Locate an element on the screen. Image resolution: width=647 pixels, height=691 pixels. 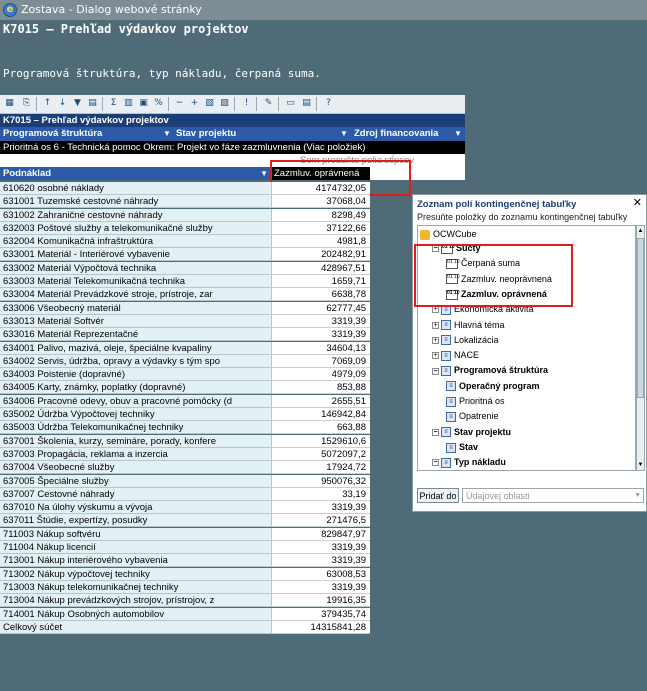
row-value: 428967,51 is located at coordinates (320, 268).